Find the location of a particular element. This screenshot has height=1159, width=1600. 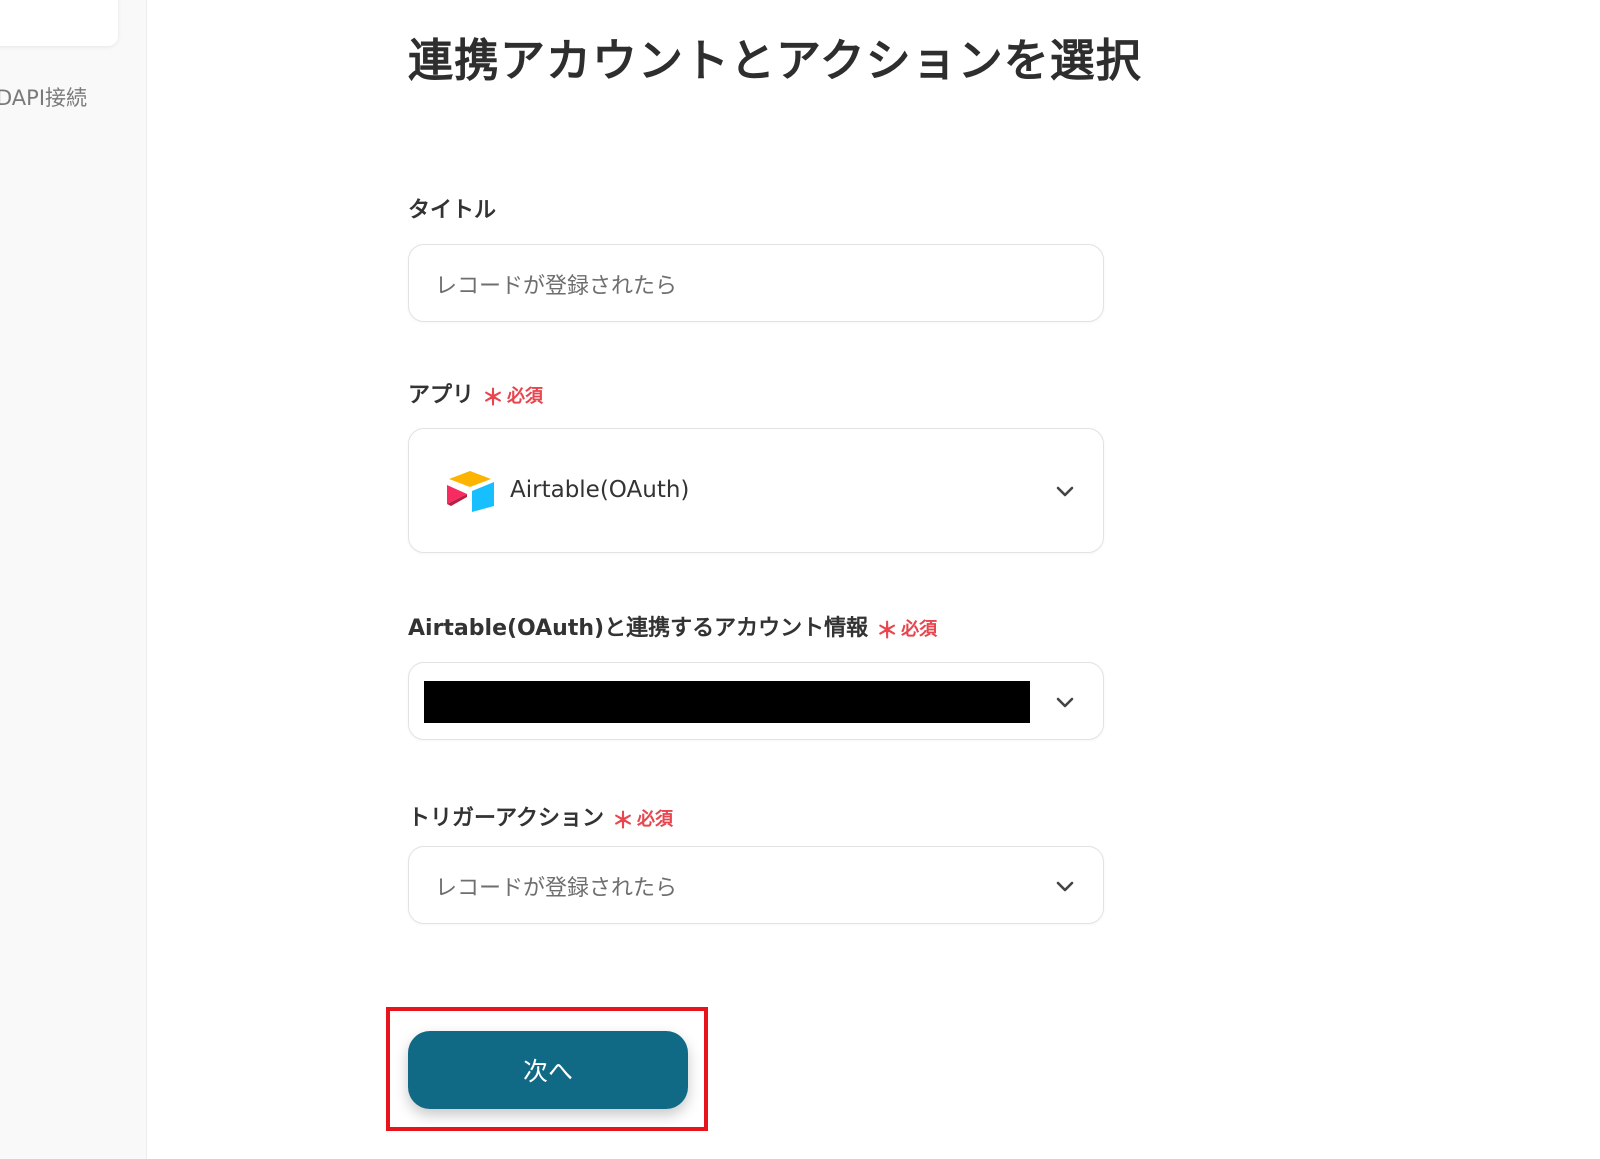

title-field-label: タイトル is located at coordinates (452, 208).